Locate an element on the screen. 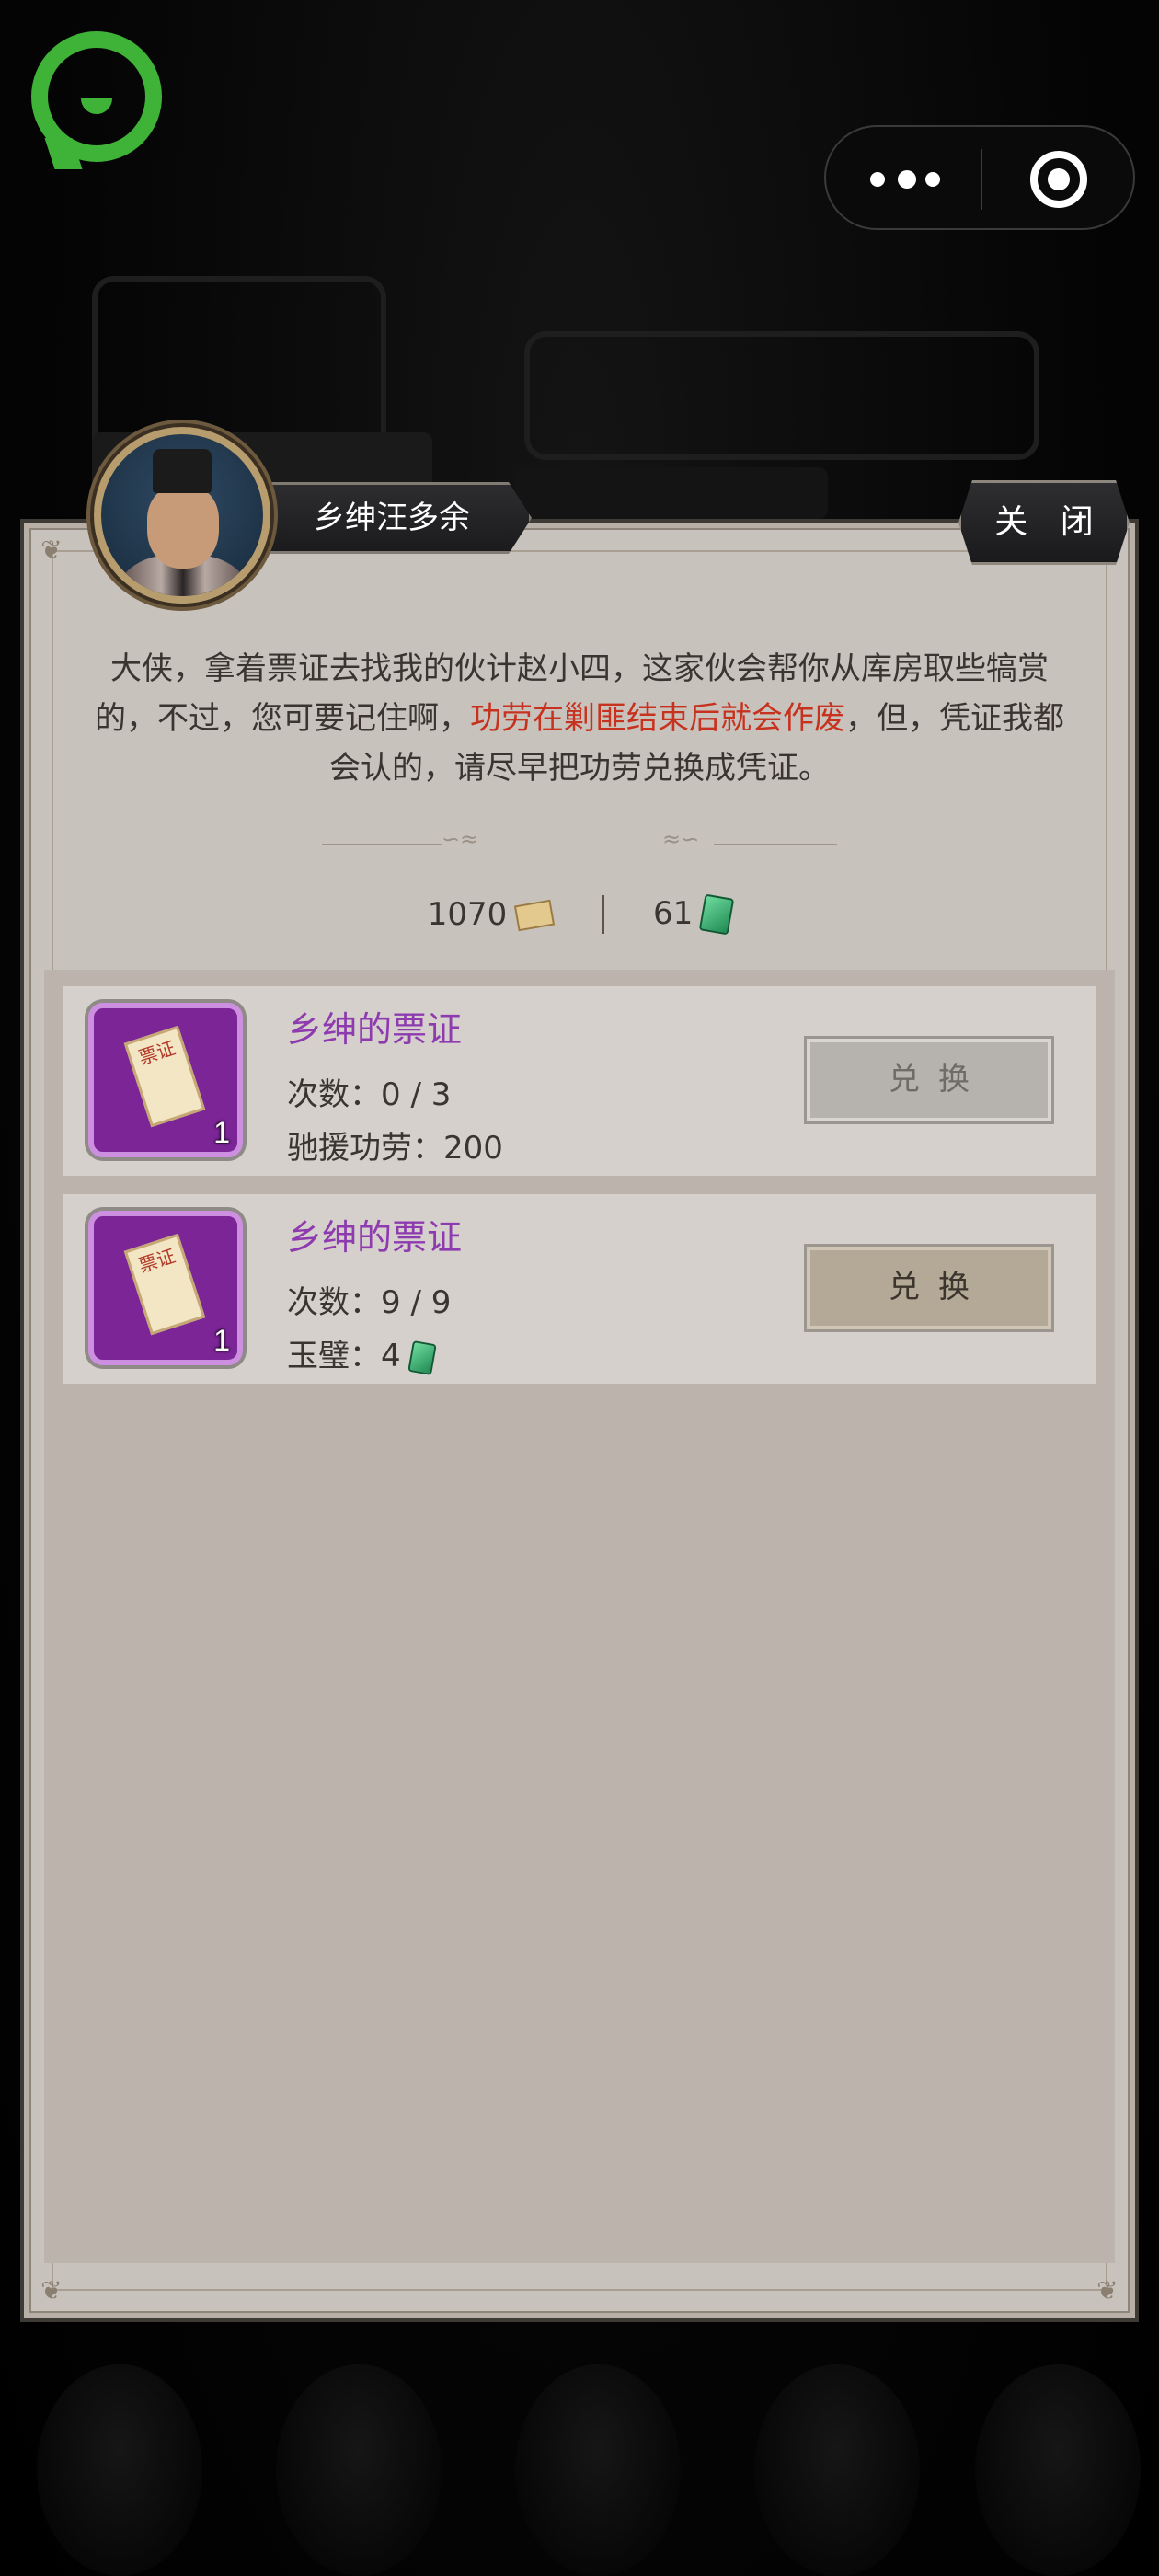 This screenshot has width=1159, height=2576. close-button: 关 闭 is located at coordinates (1044, 522).